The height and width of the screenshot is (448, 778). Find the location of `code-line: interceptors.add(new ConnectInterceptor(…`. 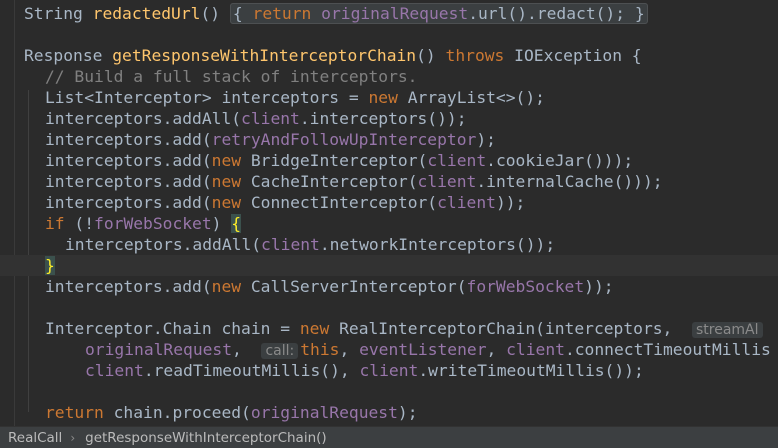

code-line: interceptors.add(new ConnectInterceptor(… is located at coordinates (285, 202).